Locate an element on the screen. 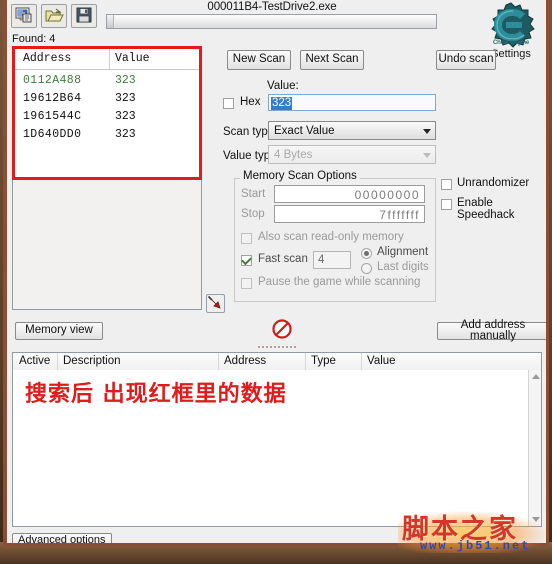  new-scan-button: New Scan is located at coordinates (259, 60).